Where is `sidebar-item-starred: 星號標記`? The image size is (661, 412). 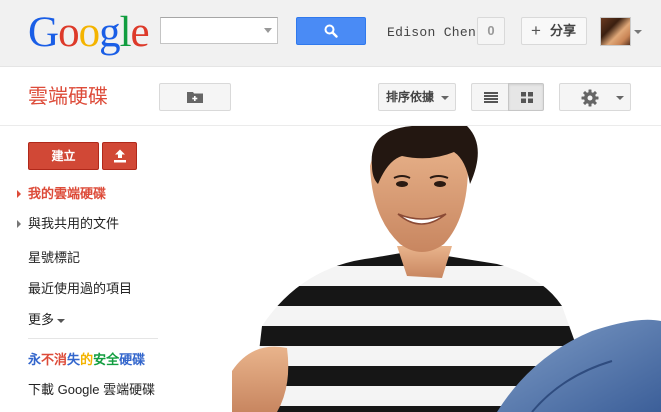
sidebar-item-starred: 星號標記 is located at coordinates (54, 258).